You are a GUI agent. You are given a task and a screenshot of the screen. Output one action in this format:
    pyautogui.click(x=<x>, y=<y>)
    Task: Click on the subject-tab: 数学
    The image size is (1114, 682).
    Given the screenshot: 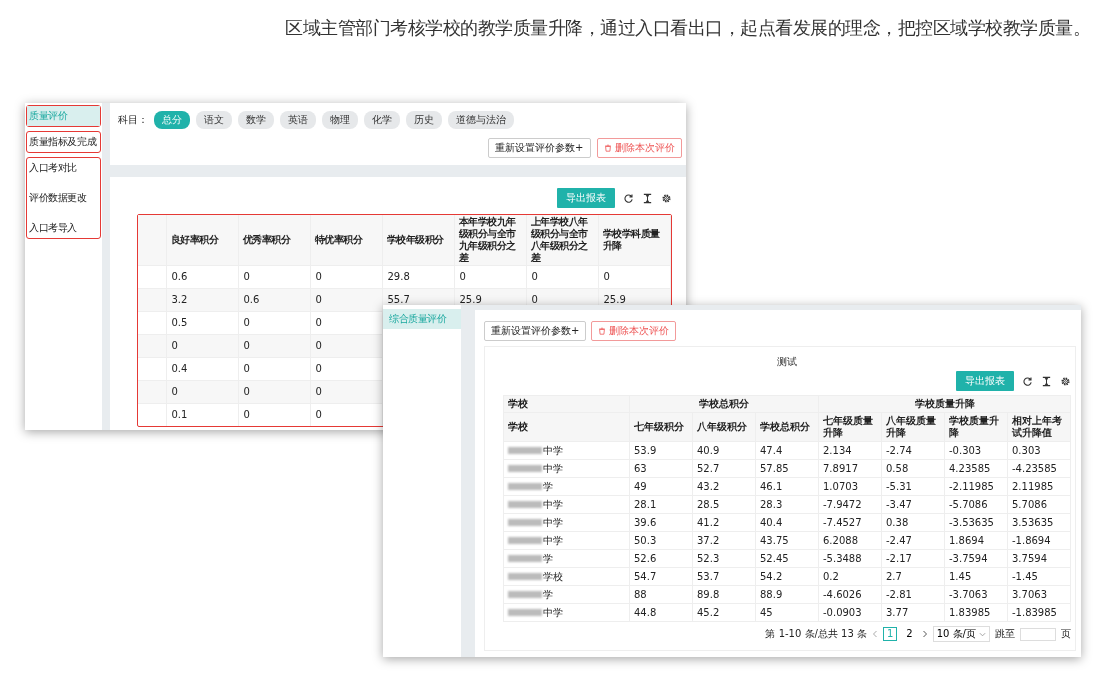 What is the action you would take?
    pyautogui.click(x=256, y=120)
    